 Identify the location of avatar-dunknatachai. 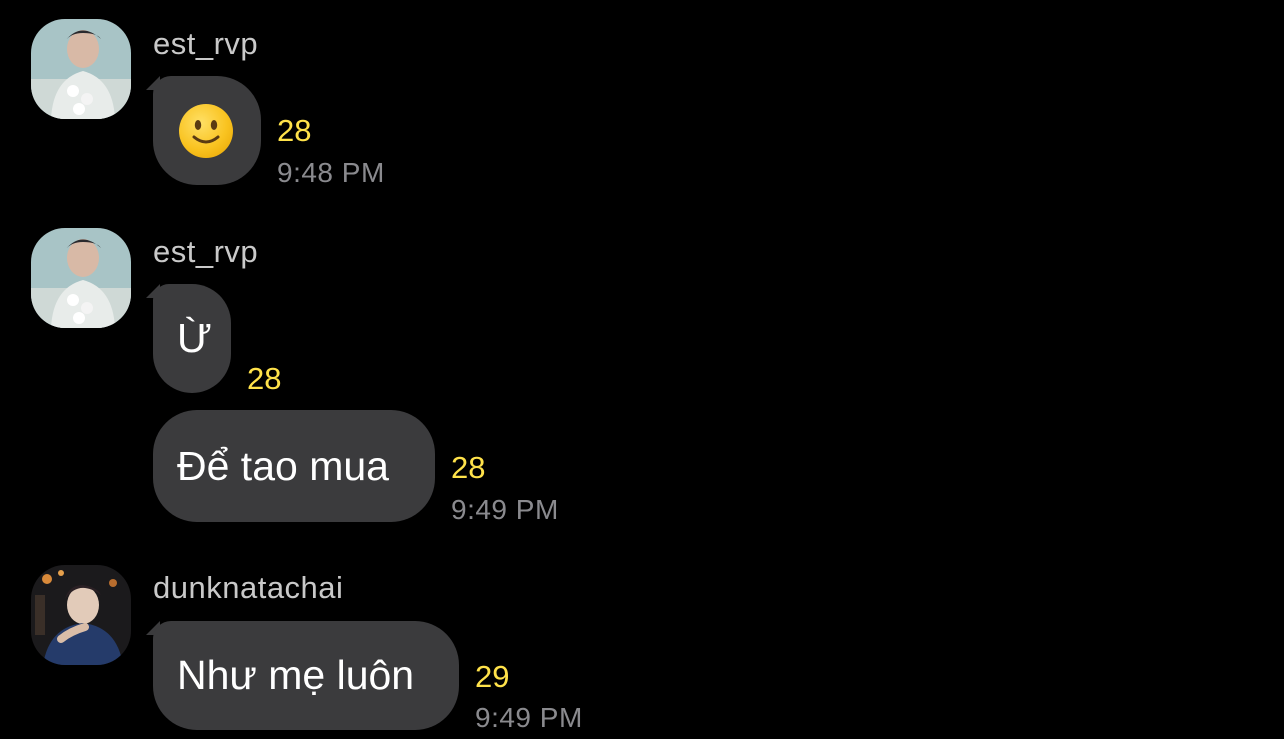
(81, 615).